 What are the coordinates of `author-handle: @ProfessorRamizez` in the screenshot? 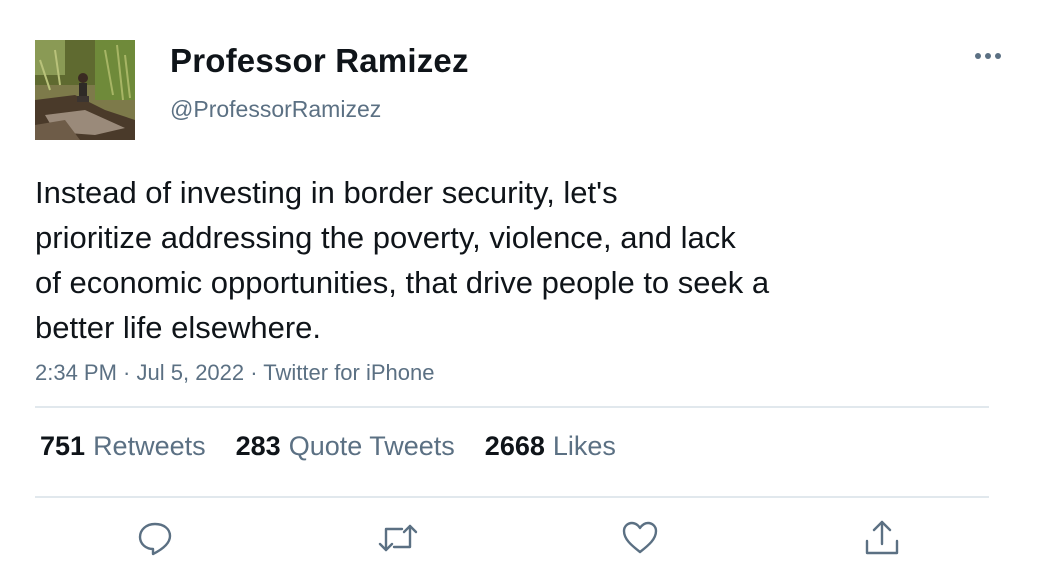 It's located at (275, 109).